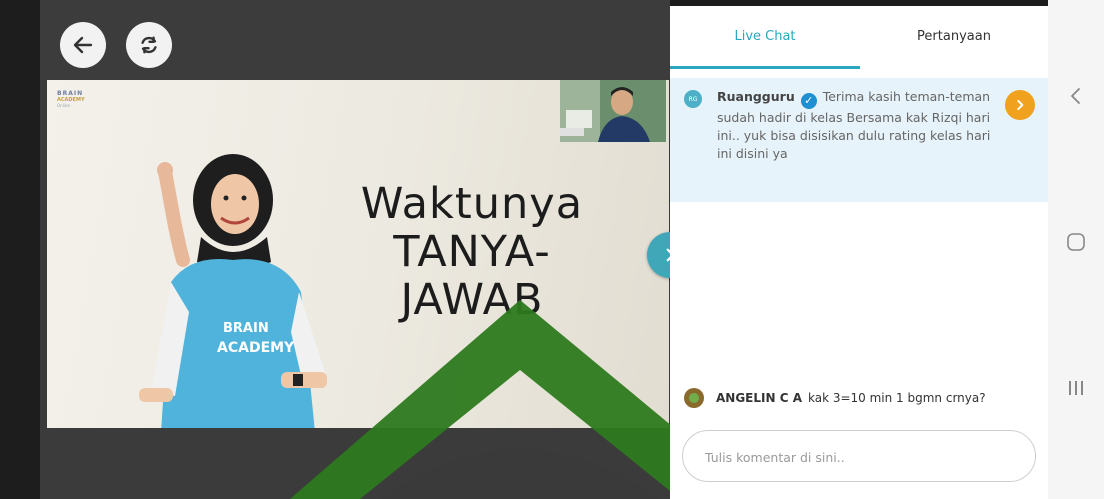  Describe the element at coordinates (808, 101) in the screenshot. I see `verified-badge-icon: ✓` at that location.